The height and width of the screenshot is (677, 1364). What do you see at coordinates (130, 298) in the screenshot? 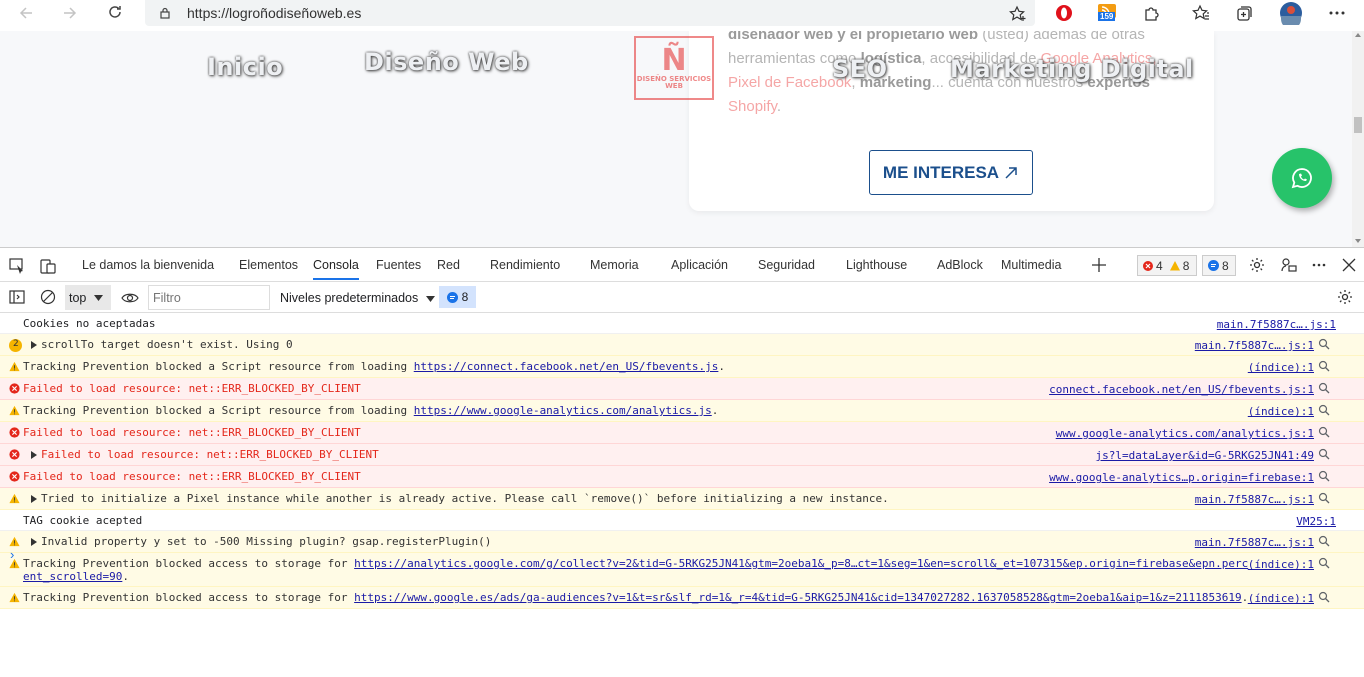
I see `eye-icon` at bounding box center [130, 298].